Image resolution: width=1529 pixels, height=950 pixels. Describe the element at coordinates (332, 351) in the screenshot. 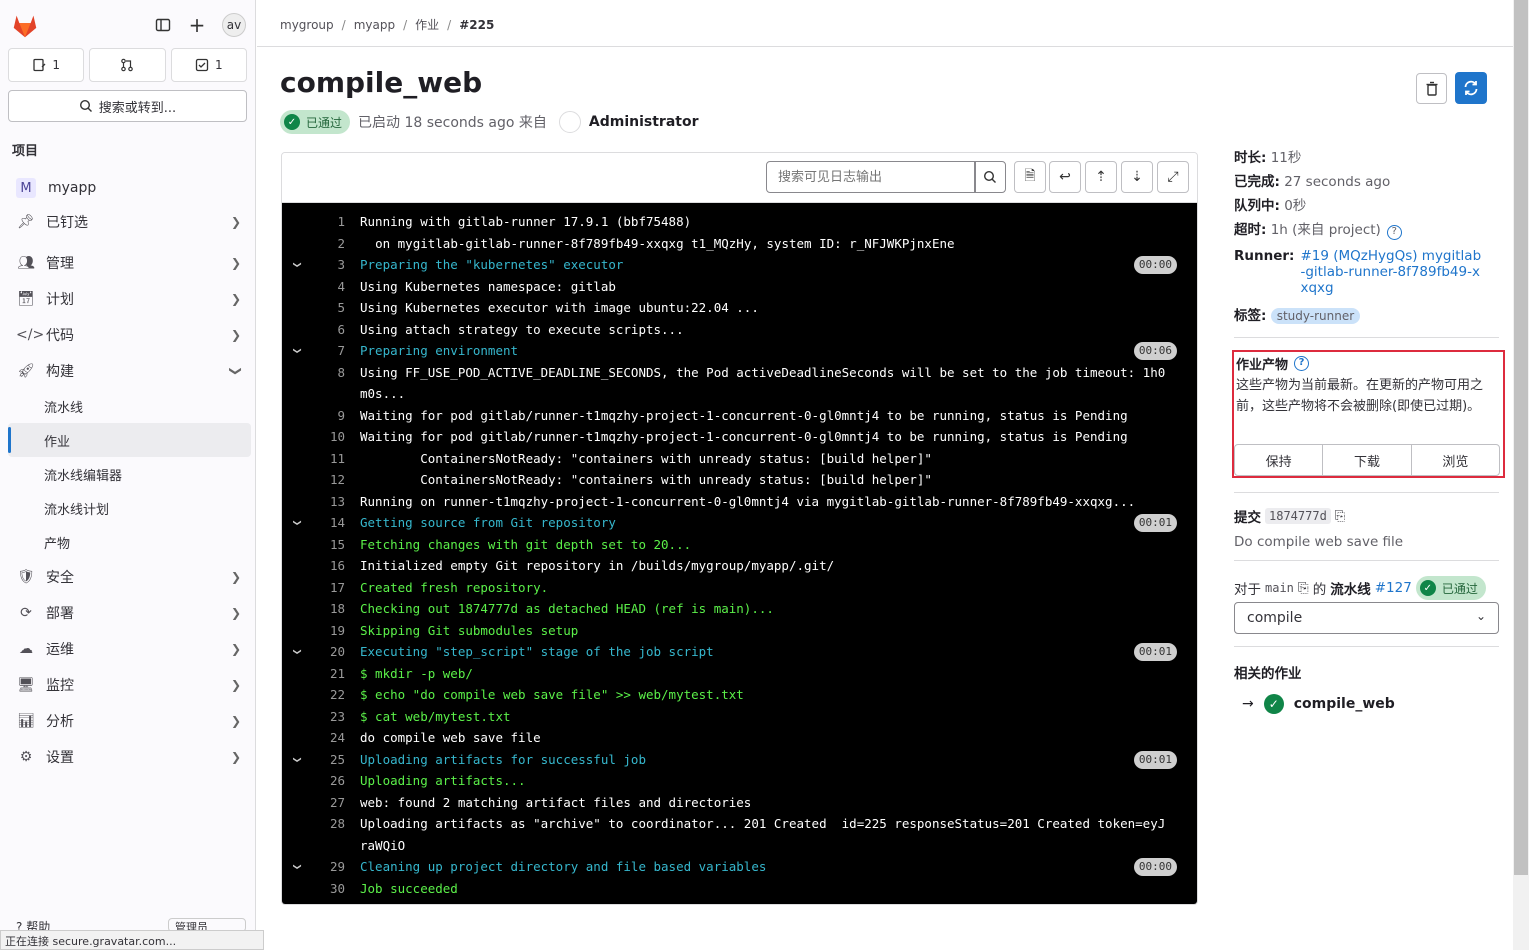

I see `line-number: 7` at that location.